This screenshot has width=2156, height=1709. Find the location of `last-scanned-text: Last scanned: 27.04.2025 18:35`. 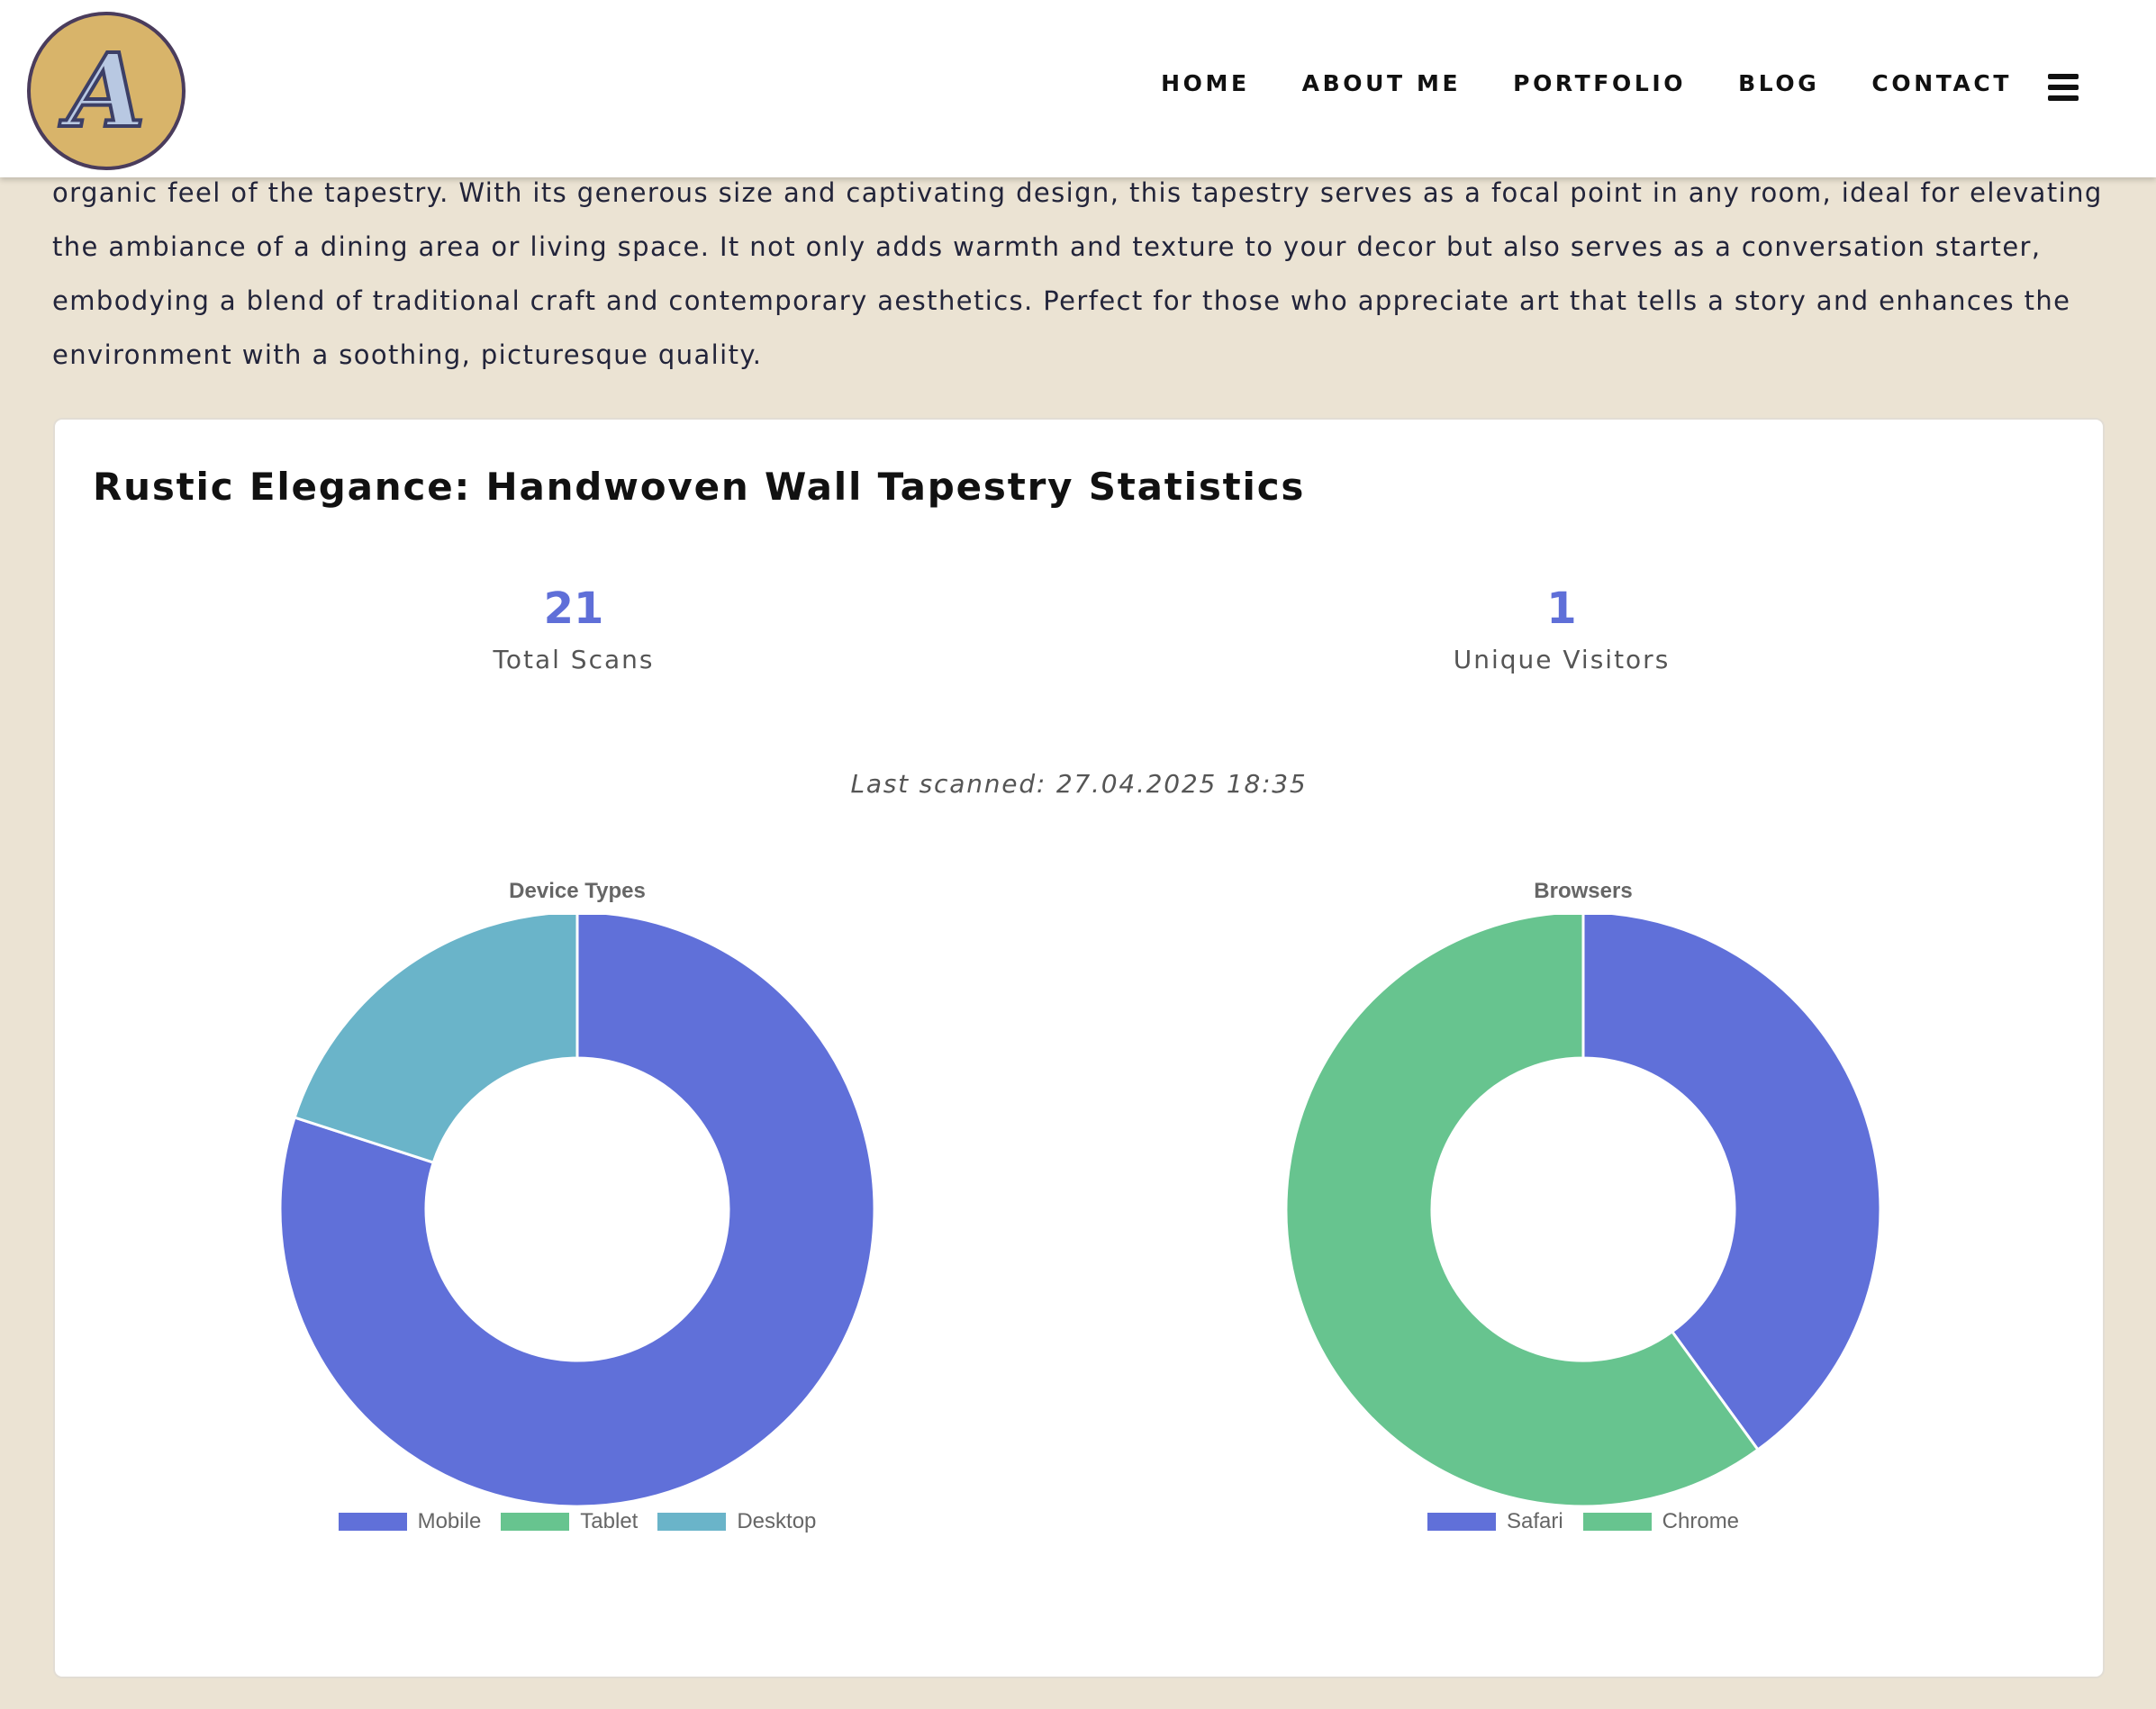

last-scanned-text: Last scanned: 27.04.2025 18:35 is located at coordinates (1079, 784).